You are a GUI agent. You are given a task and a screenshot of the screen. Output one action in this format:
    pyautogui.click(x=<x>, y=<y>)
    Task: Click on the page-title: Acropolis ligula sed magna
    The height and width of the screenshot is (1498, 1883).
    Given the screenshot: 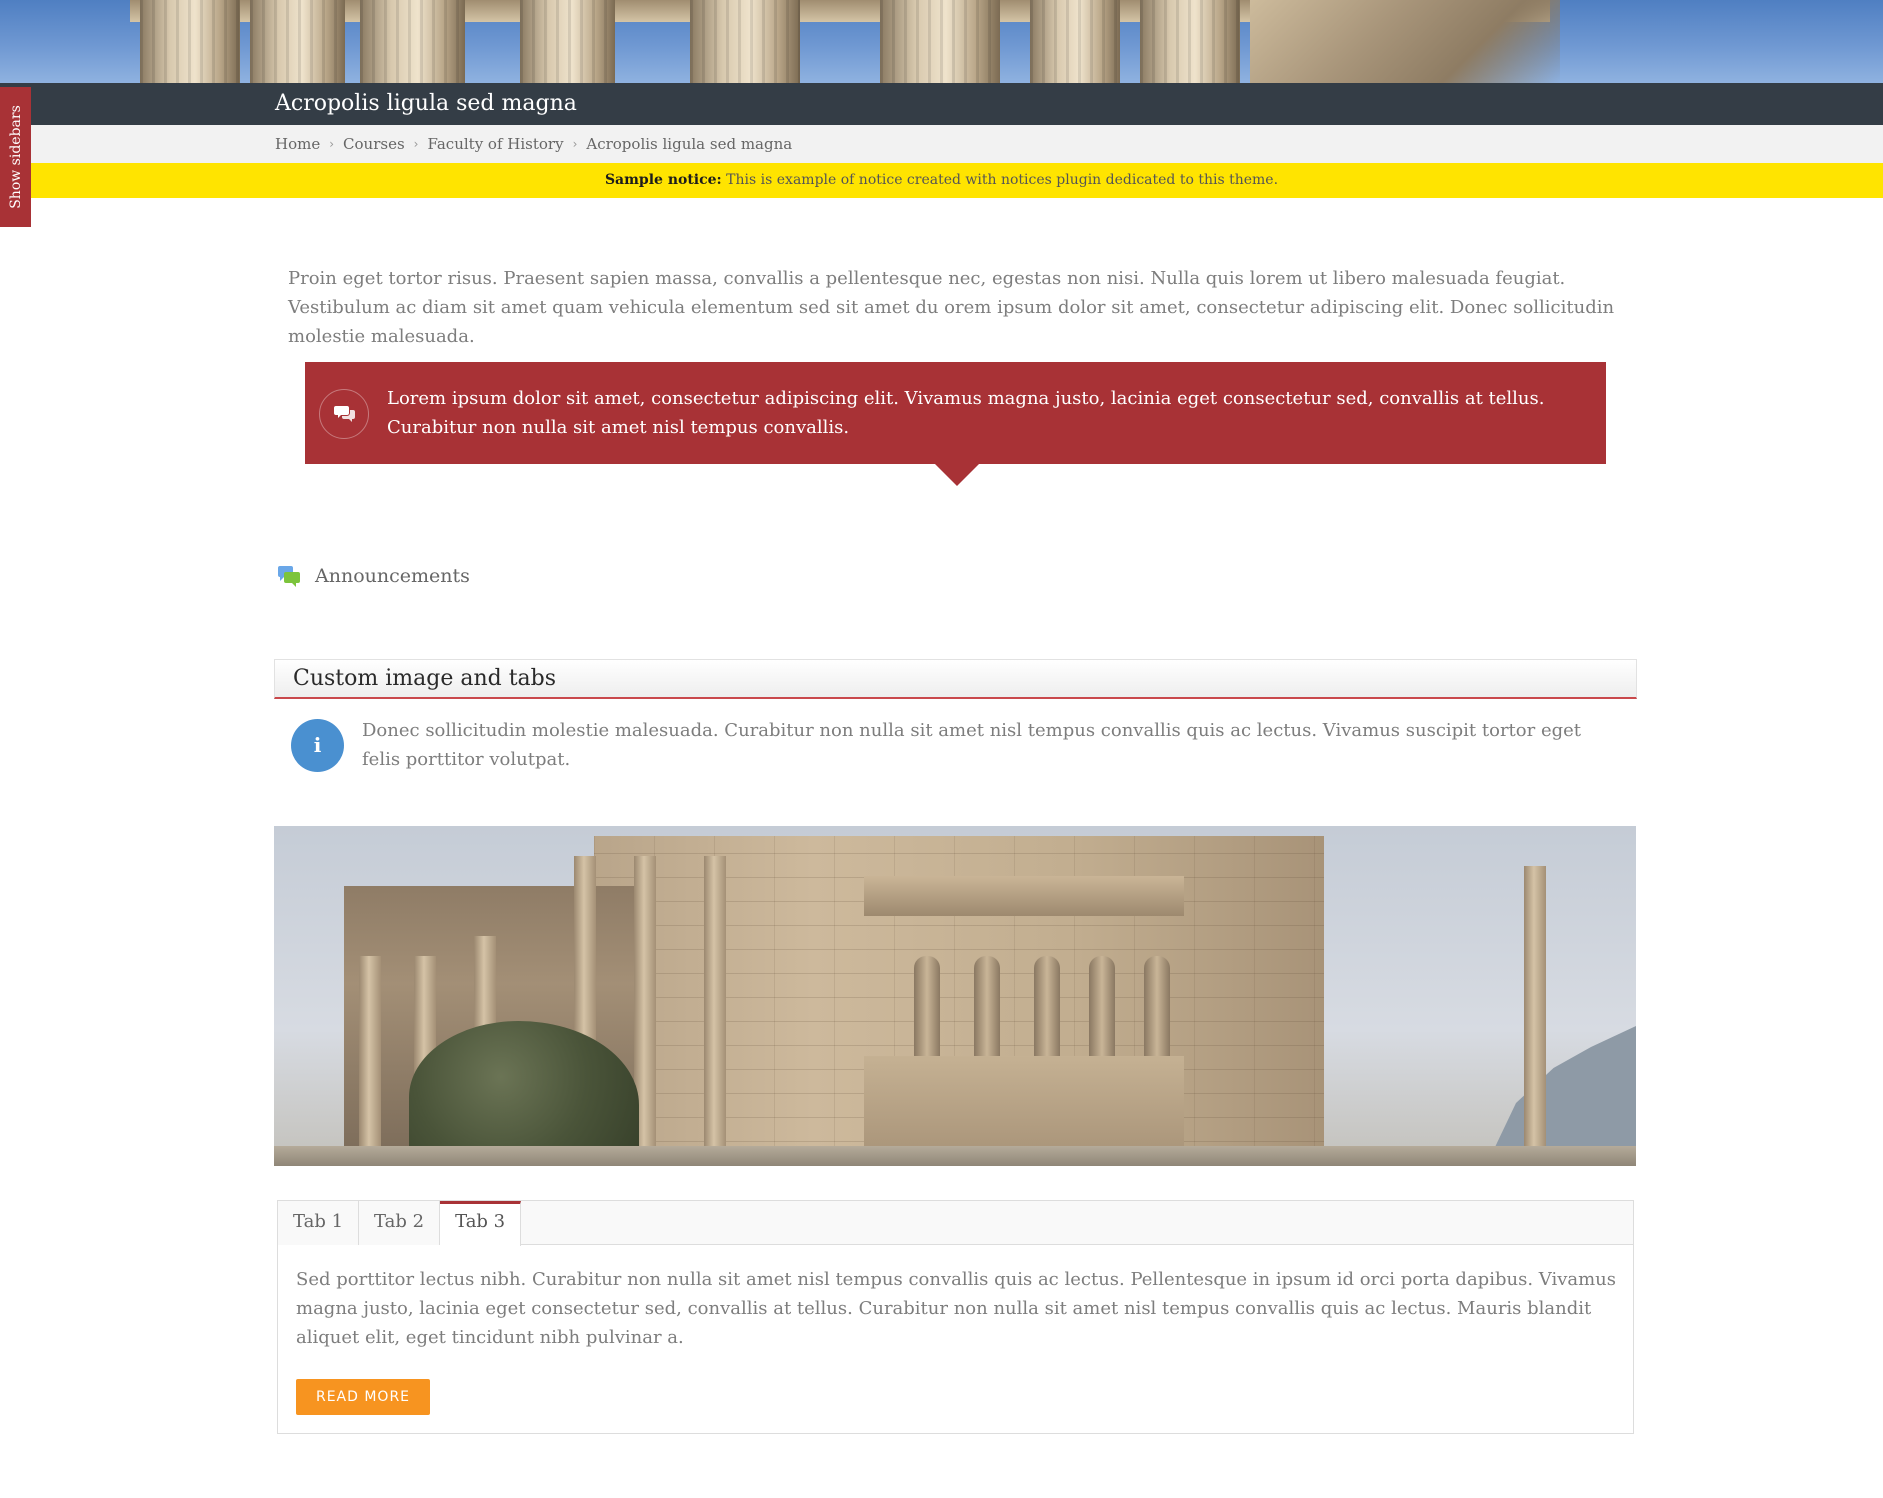 What is the action you would take?
    pyautogui.click(x=426, y=103)
    